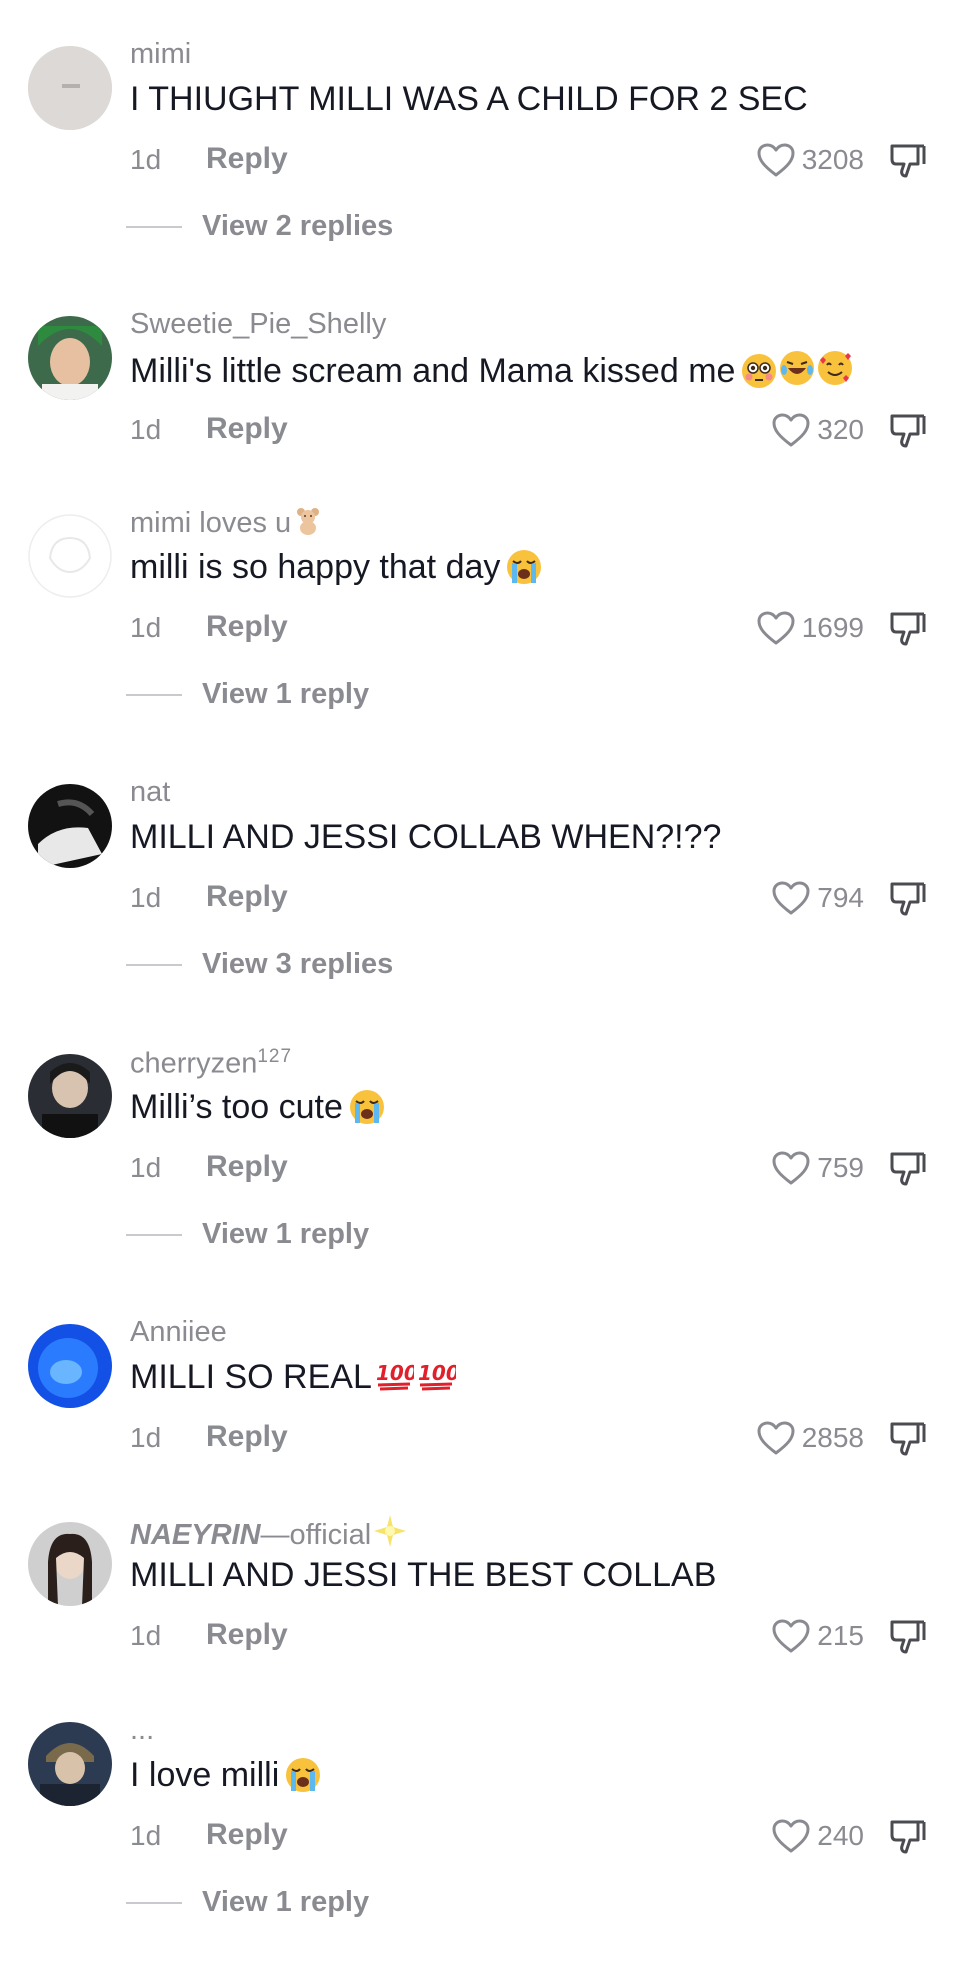 Image resolution: width=960 pixels, height=1971 pixels. Describe the element at coordinates (257, 1111) in the screenshot. I see `comment-text: Milli’s too cute` at that location.